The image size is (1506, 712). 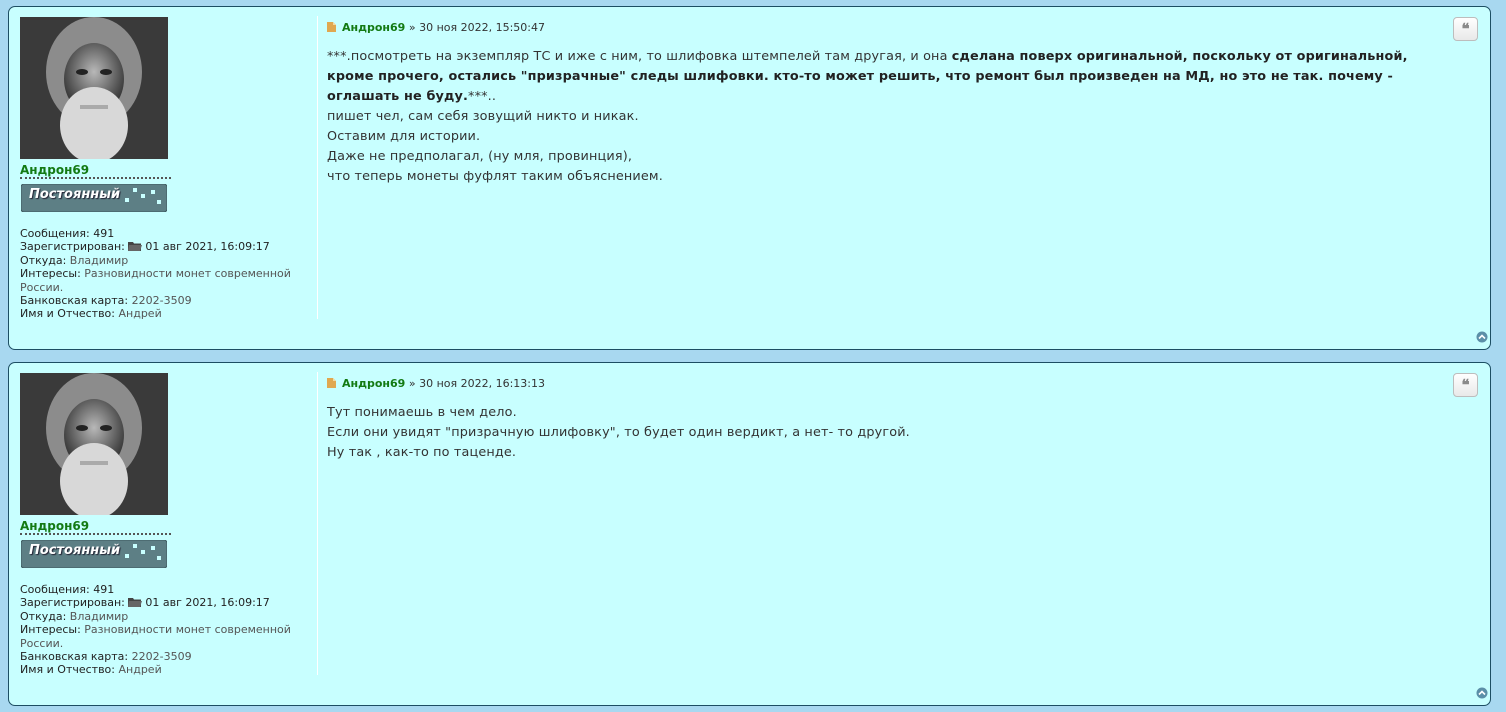 What do you see at coordinates (482, 96) in the screenshot?
I see `content-text: ***..` at bounding box center [482, 96].